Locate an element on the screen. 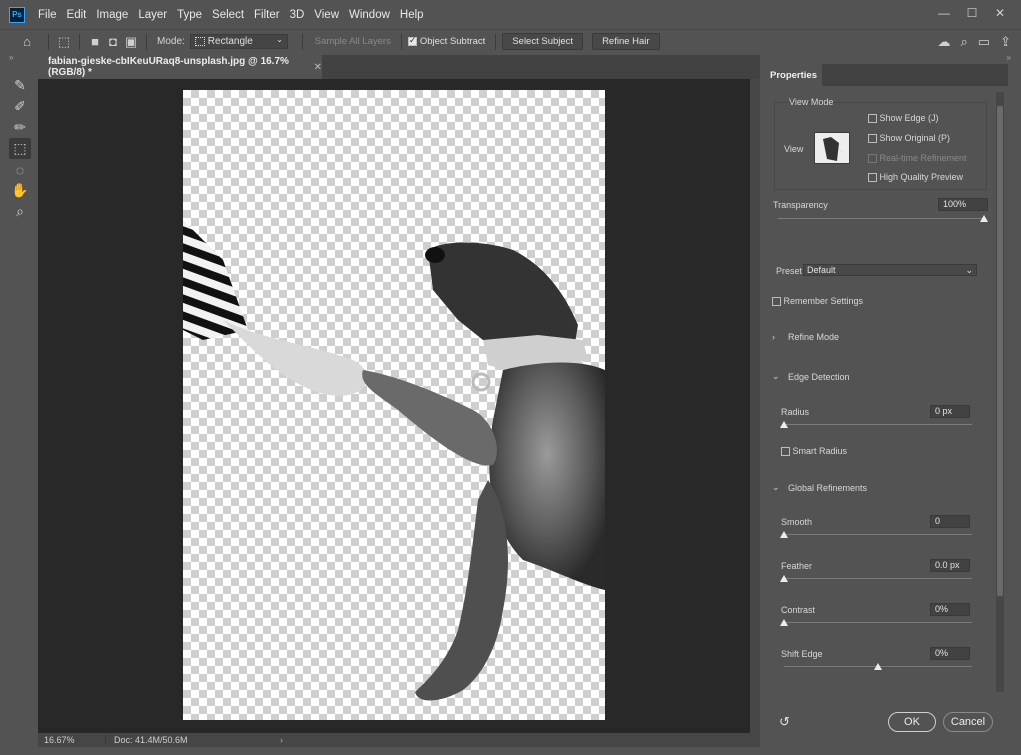 The image size is (1021, 755). show-original-checkbox is located at coordinates (872, 139).